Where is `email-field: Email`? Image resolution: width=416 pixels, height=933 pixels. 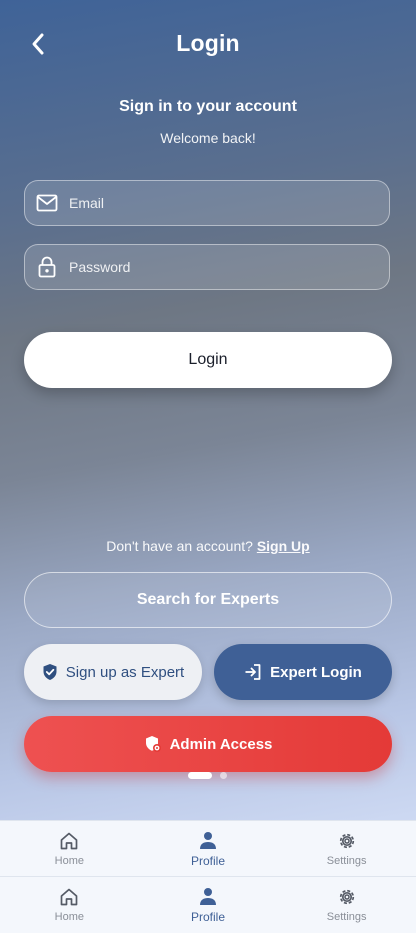 email-field: Email is located at coordinates (207, 203).